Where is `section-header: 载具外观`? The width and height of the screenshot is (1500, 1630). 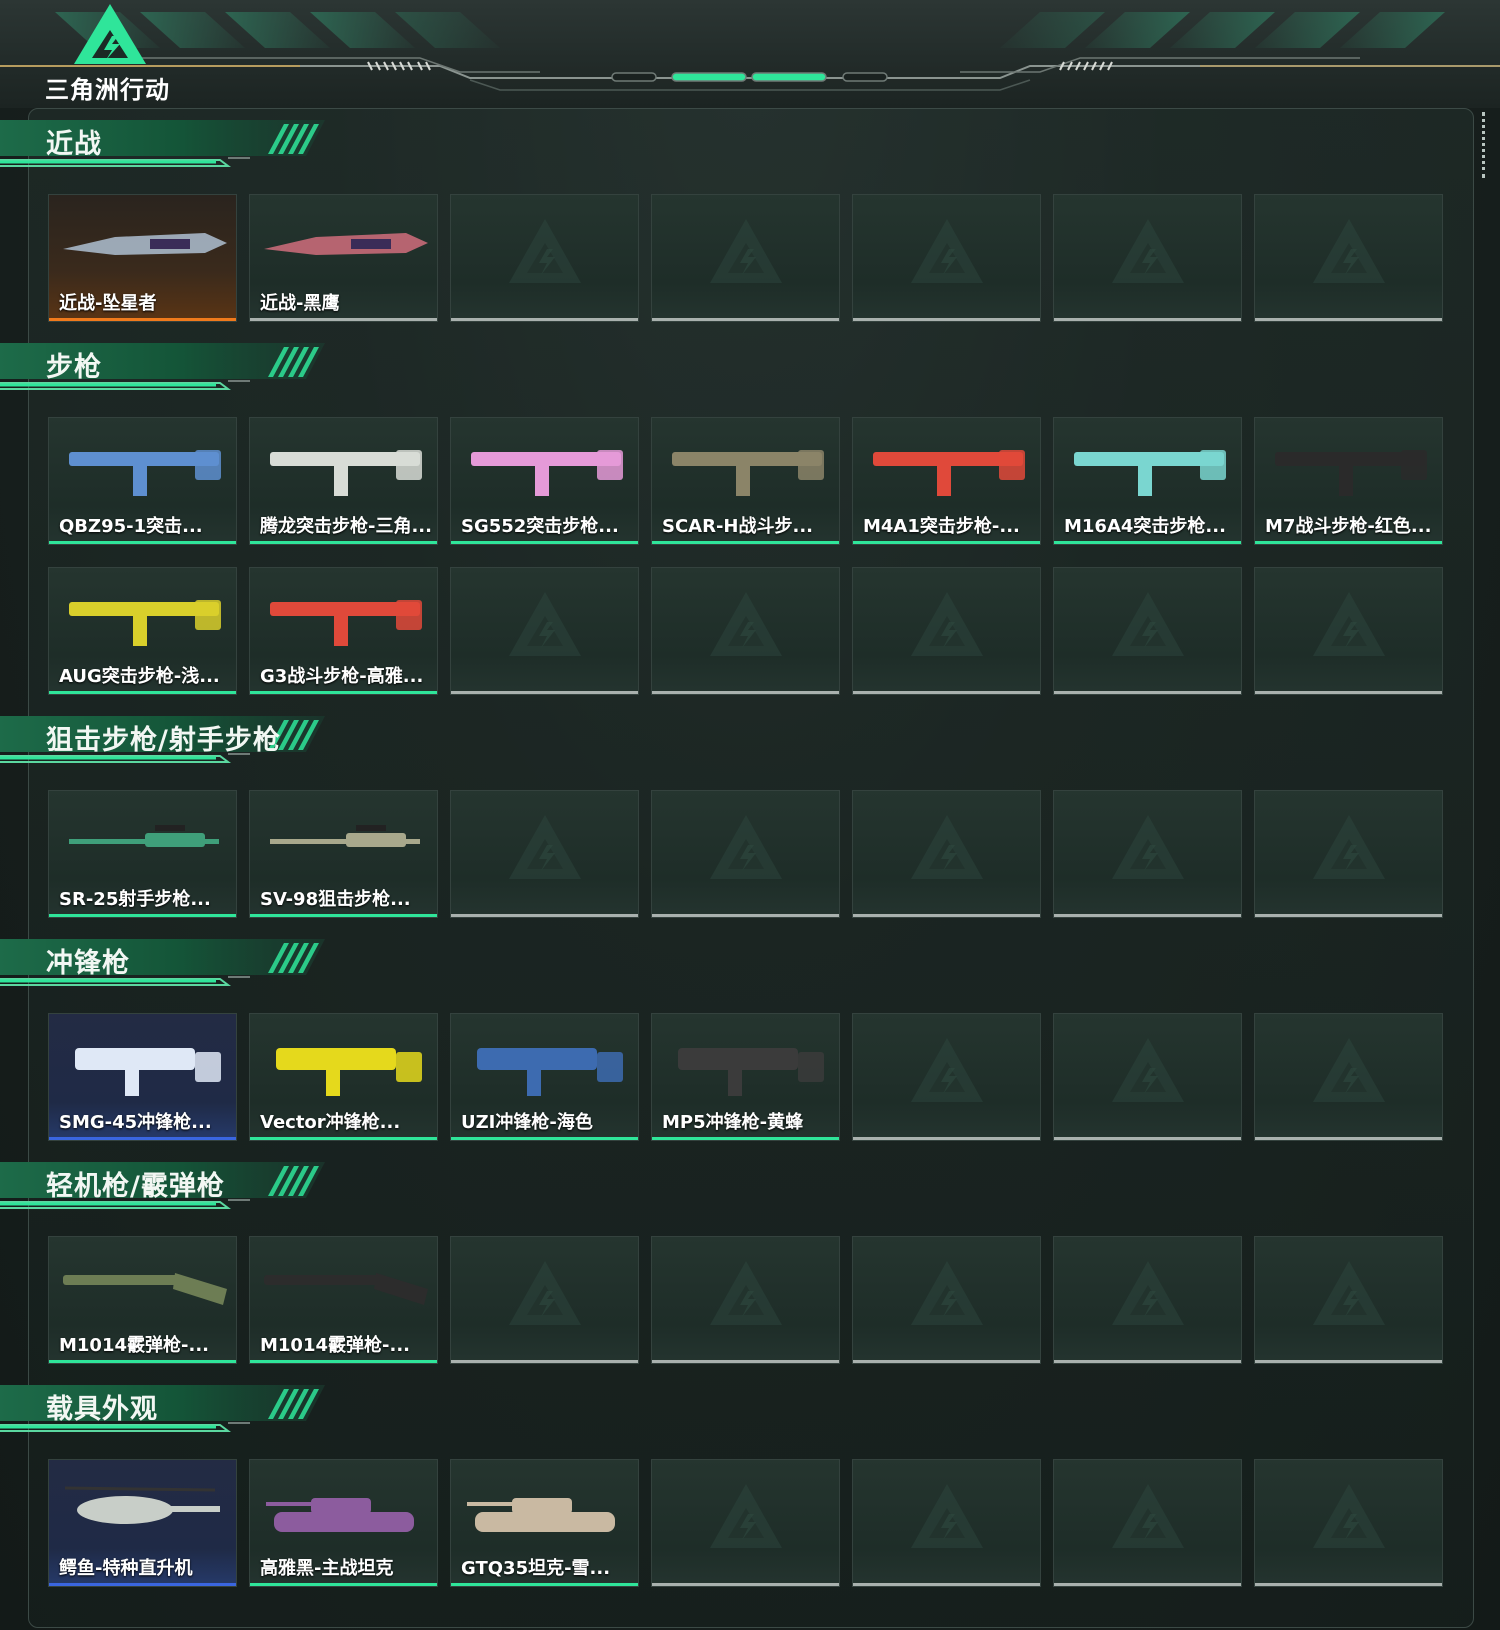 section-header: 载具外观 is located at coordinates (165, 1409).